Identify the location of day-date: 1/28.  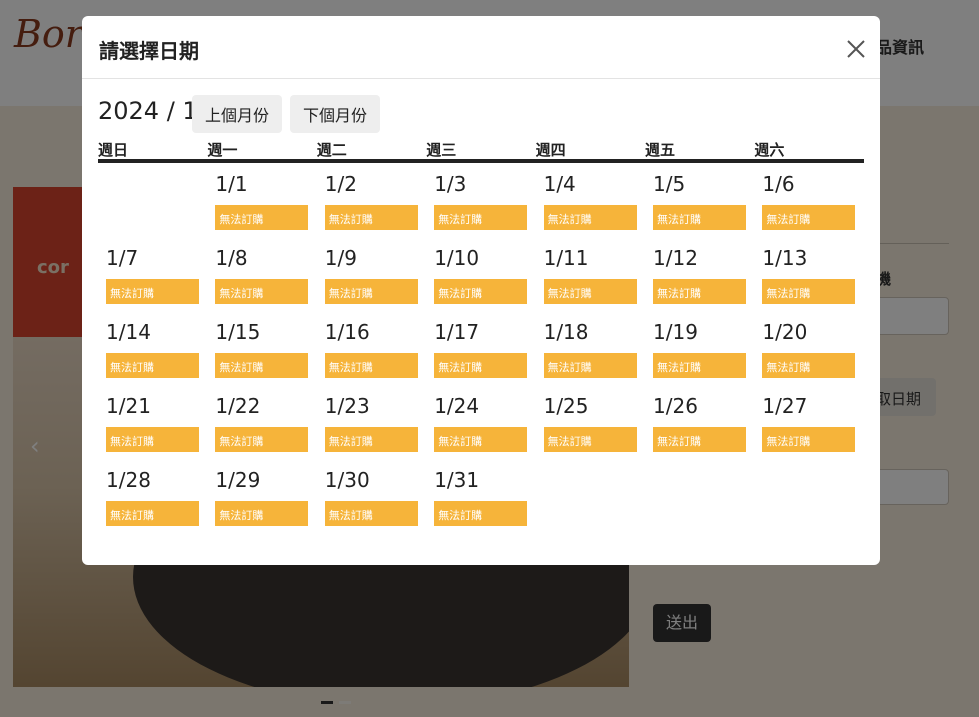
(128, 480).